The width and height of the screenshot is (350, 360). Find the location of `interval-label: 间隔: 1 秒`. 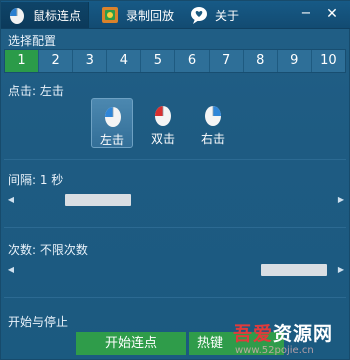

interval-label: 间隔: 1 秒 is located at coordinates (36, 180).